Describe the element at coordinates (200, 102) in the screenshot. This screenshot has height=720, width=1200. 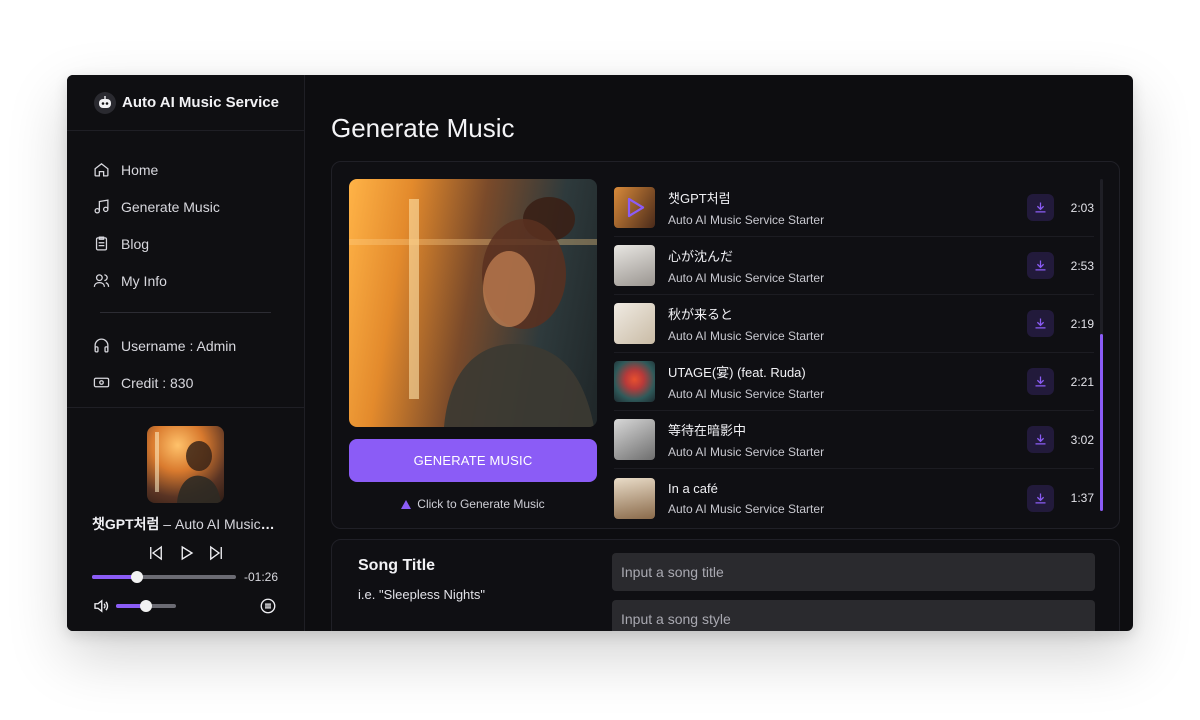
I see `app-title: Auto AI Music Service` at that location.